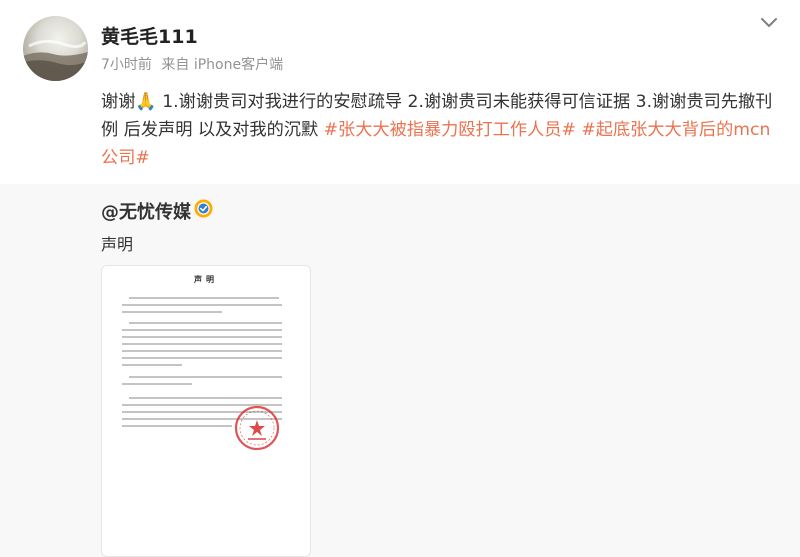 The height and width of the screenshot is (557, 800). I want to click on repost-text: 声明, so click(117, 244).